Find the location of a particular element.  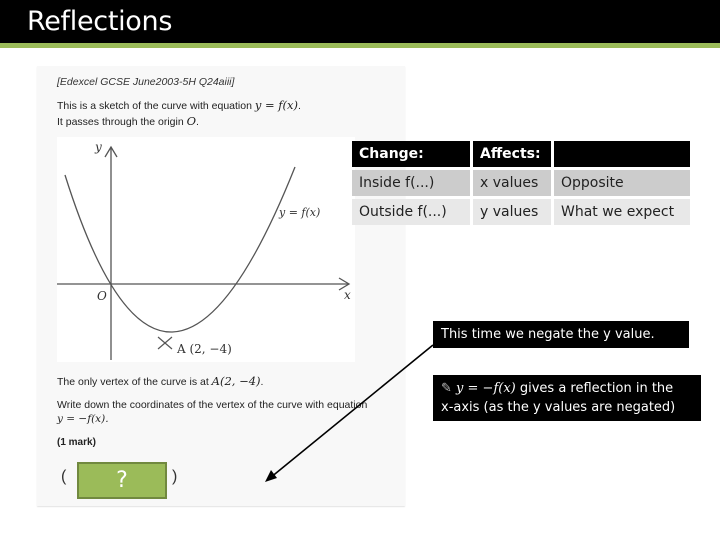

table-row: Outside f(...) y values What we expect is located at coordinates (521, 212).